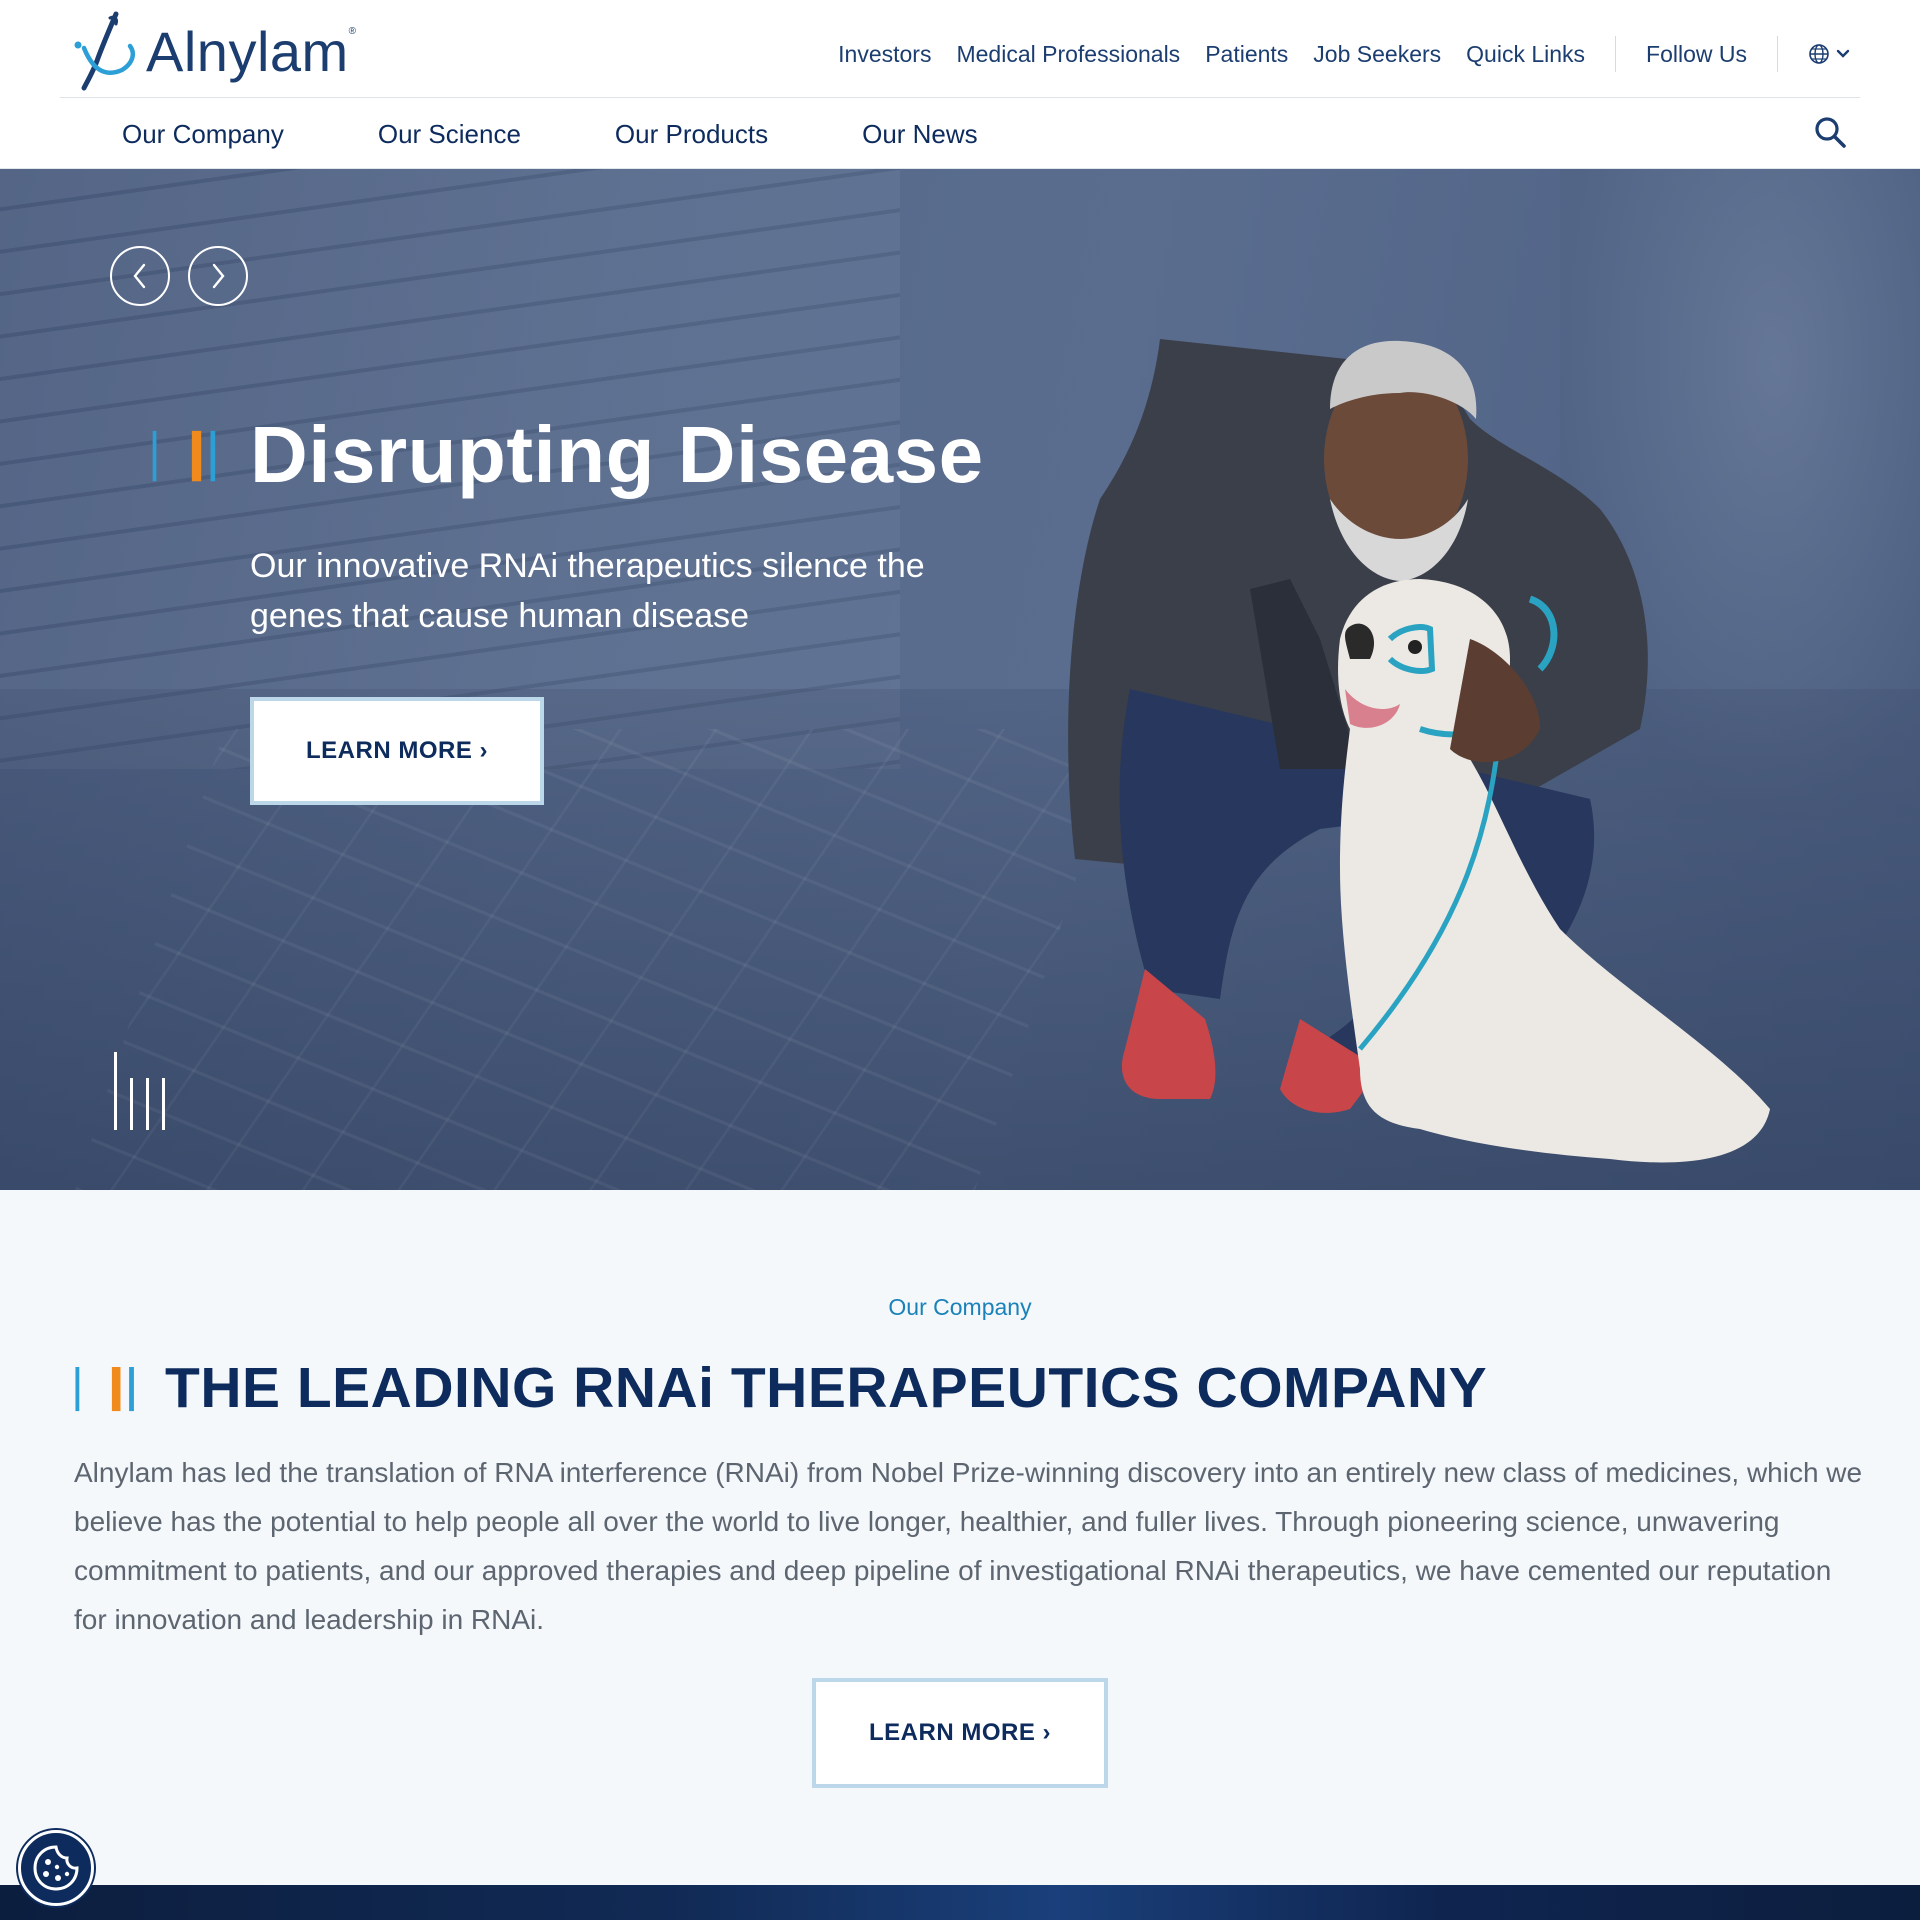 This screenshot has width=1920, height=1920. I want to click on nav-quick-links: Quick Links, so click(1525, 54).